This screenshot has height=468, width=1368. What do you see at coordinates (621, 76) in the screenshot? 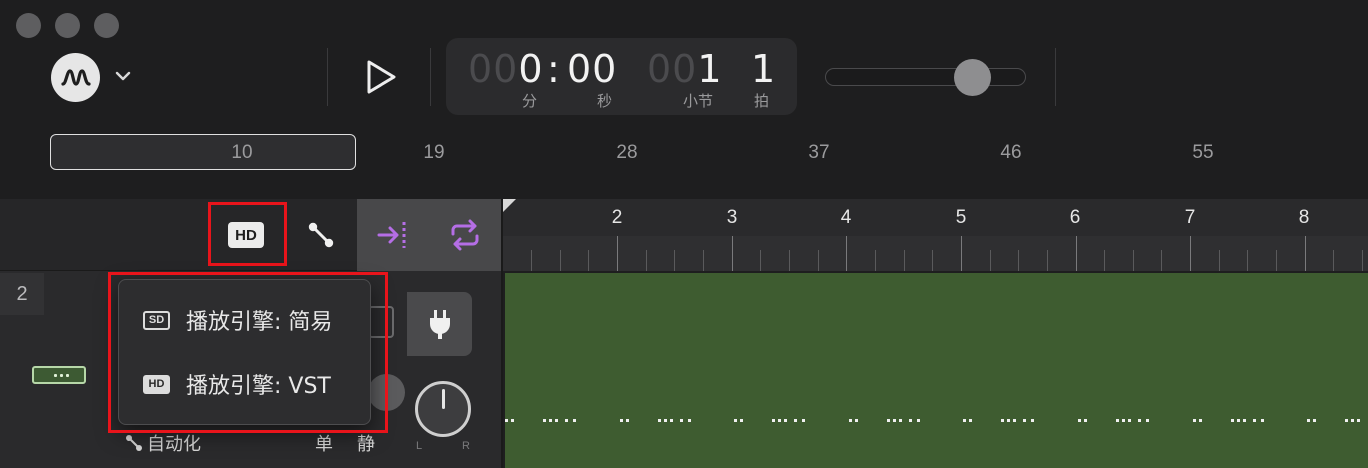
I see `time-display: 000 : 00 001 1 分 秒 小节 拍` at bounding box center [621, 76].